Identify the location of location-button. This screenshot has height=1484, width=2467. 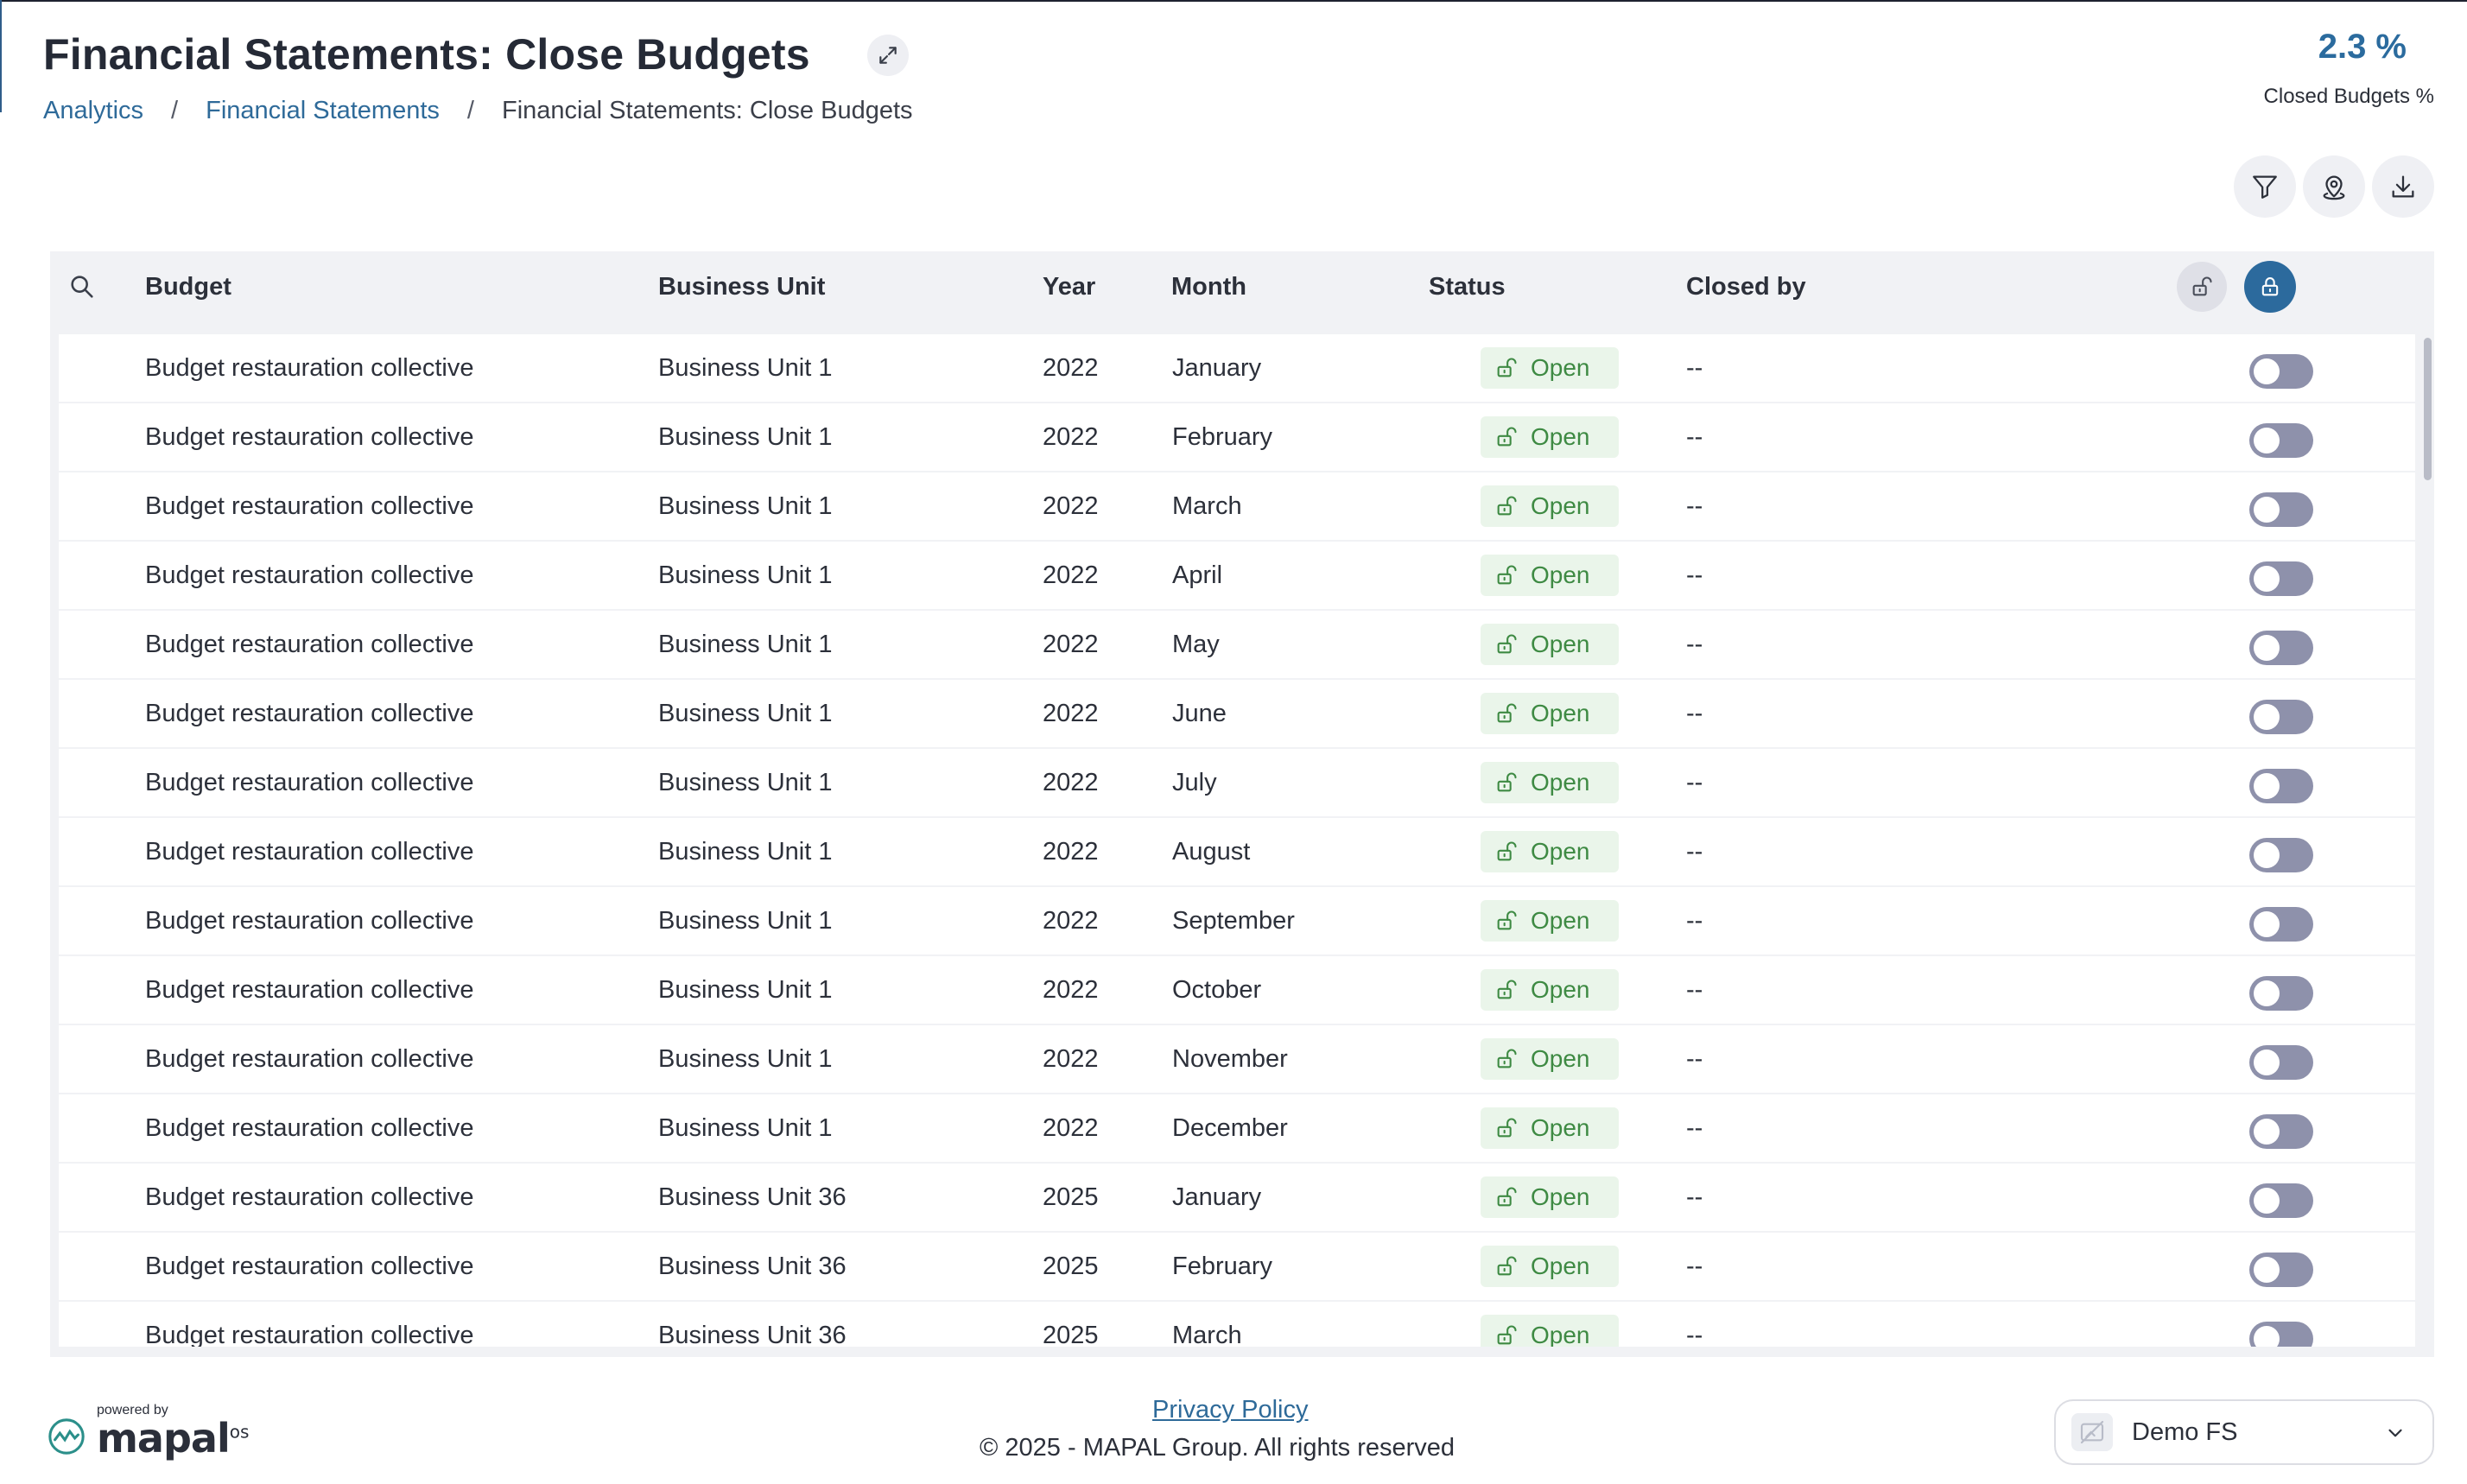
(2334, 186).